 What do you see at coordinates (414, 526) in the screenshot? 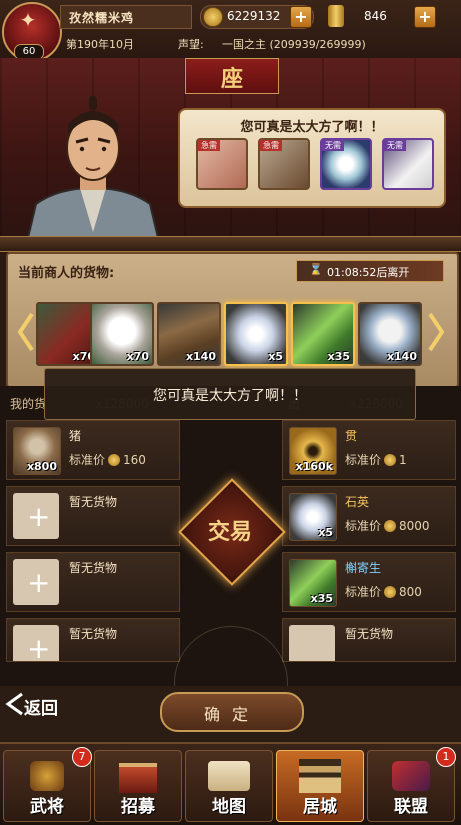
I see `price-value: 8000` at bounding box center [414, 526].